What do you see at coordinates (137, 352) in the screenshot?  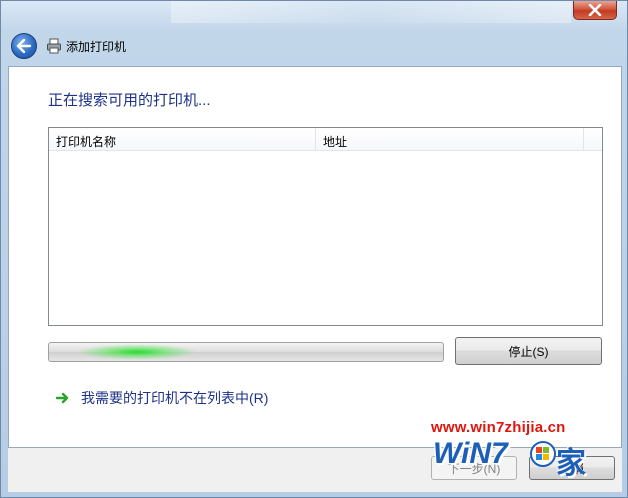 I see `progress-marquee` at bounding box center [137, 352].